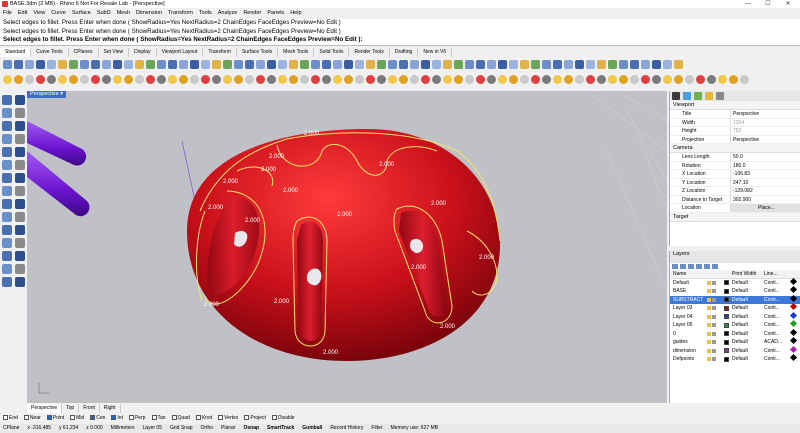 This screenshot has width=800, height=433. Describe the element at coordinates (415, 428) in the screenshot. I see `status-item: Memory use: 627 MB` at that location.